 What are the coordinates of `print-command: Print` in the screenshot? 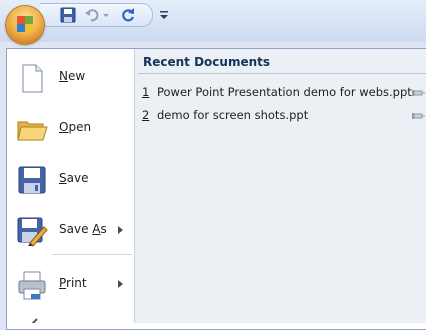 It's located at (70, 285).